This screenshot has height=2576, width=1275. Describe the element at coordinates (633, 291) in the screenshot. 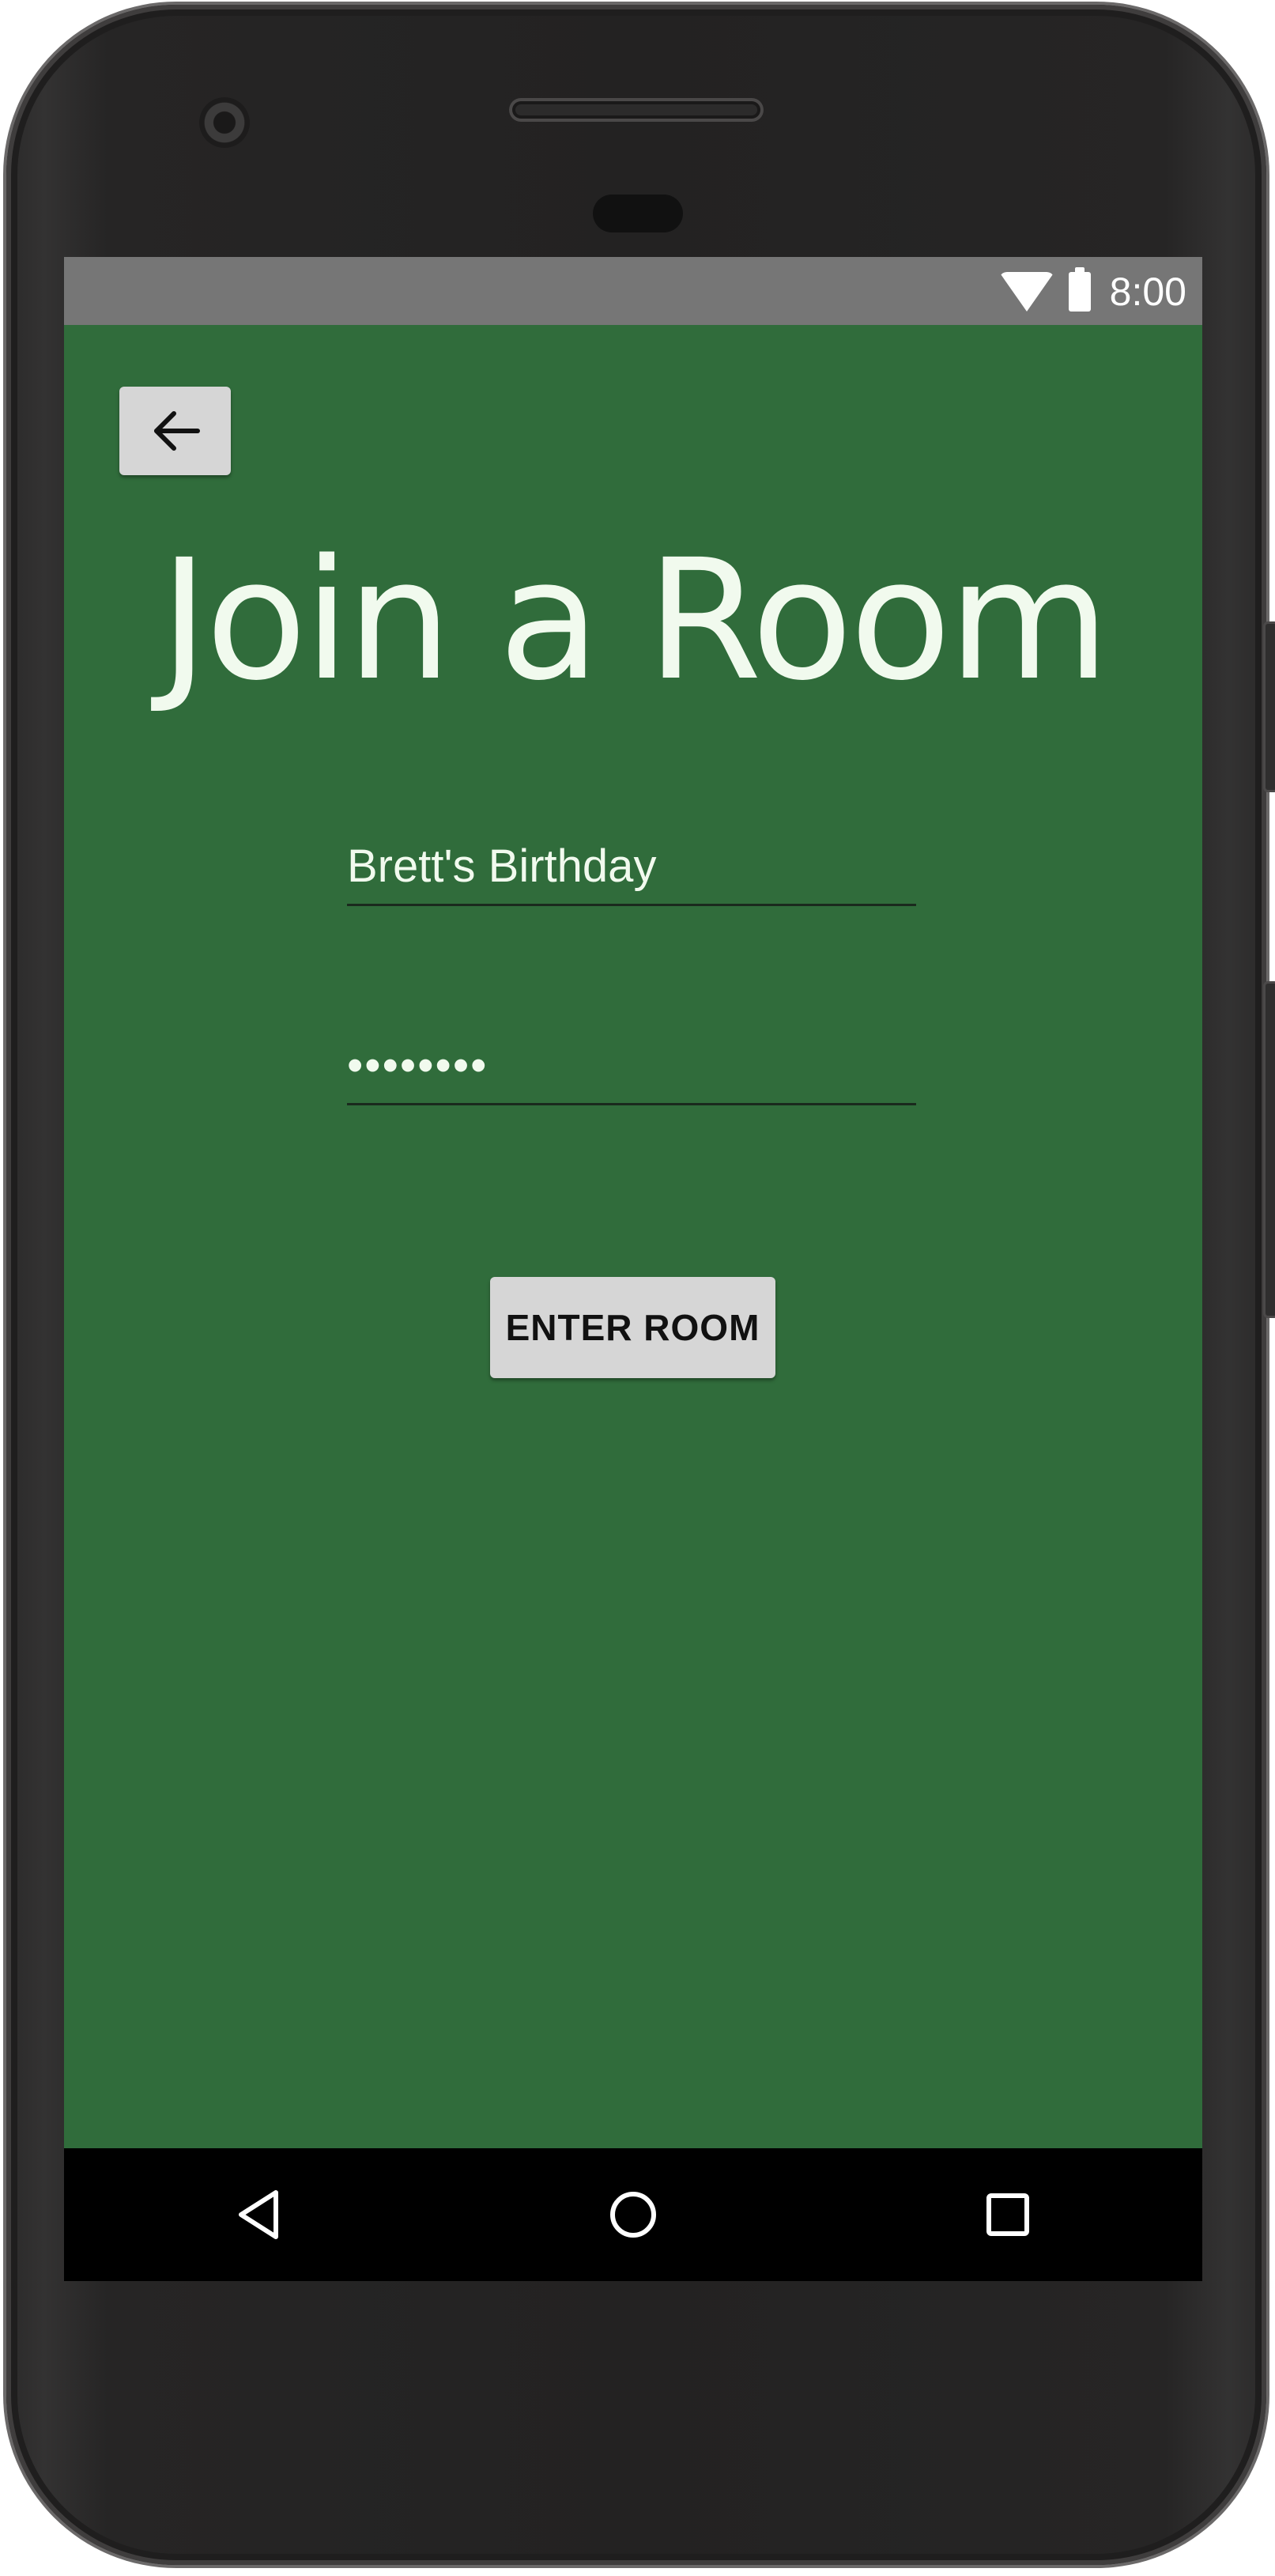

I see `status-bar: 8:00` at that location.